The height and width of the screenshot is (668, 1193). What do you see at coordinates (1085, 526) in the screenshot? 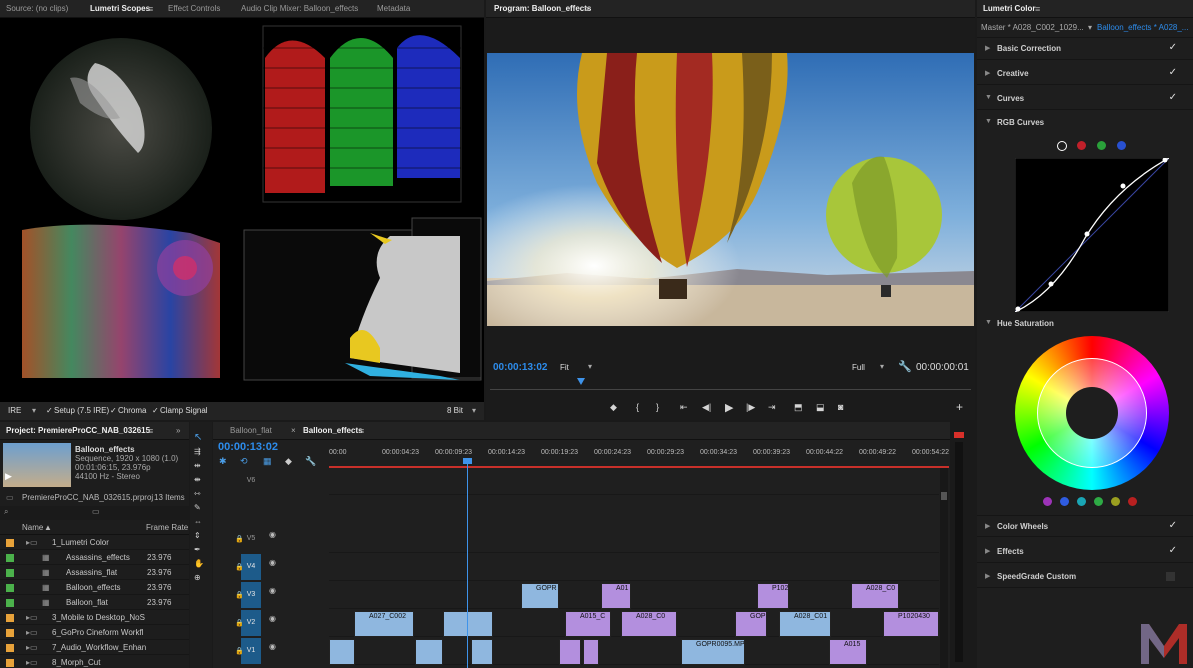
I see `section-color-wheels: ▶ Color Wheels ✓` at bounding box center [1085, 526].